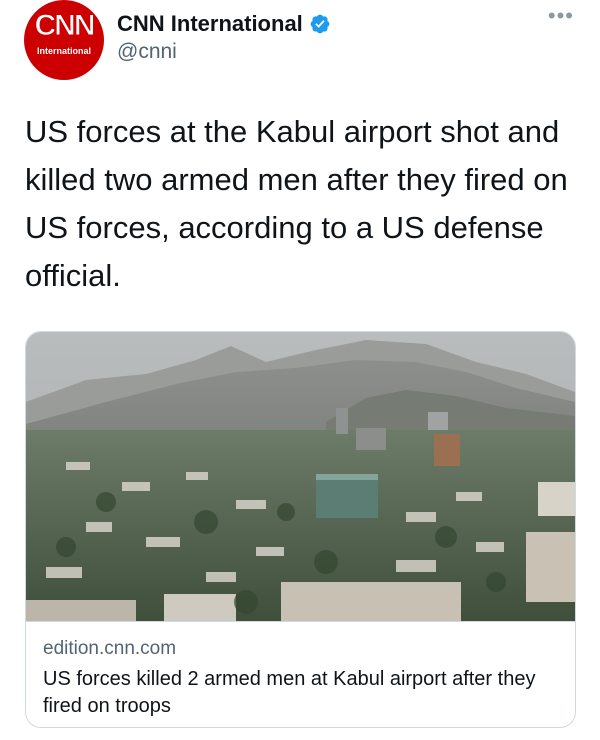 This screenshot has height=740, width=600. What do you see at coordinates (210, 24) in the screenshot?
I see `author-display-name: CNN International` at bounding box center [210, 24].